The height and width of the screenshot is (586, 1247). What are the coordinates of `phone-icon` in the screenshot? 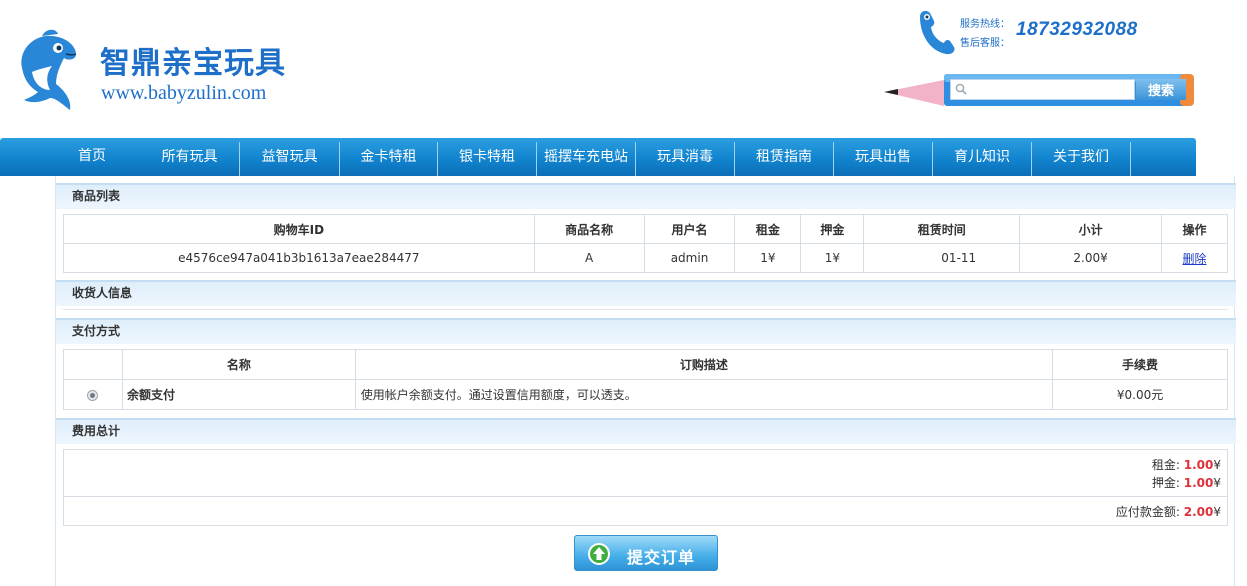 It's located at (937, 32).